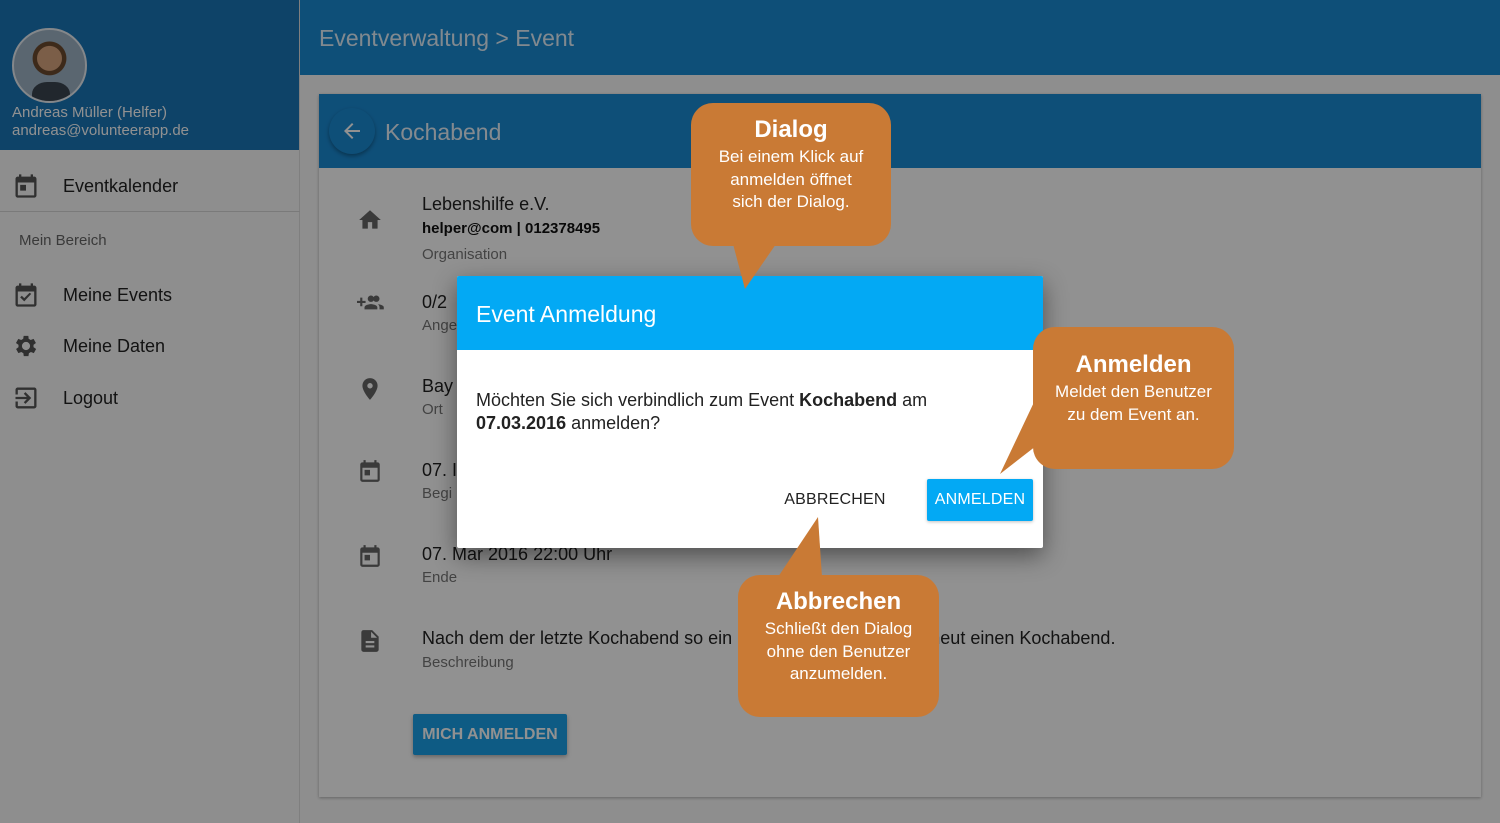 Image resolution: width=1500 pixels, height=823 pixels. Describe the element at coordinates (750, 313) in the screenshot. I see `dialog-header: Event Anmeldung` at that location.